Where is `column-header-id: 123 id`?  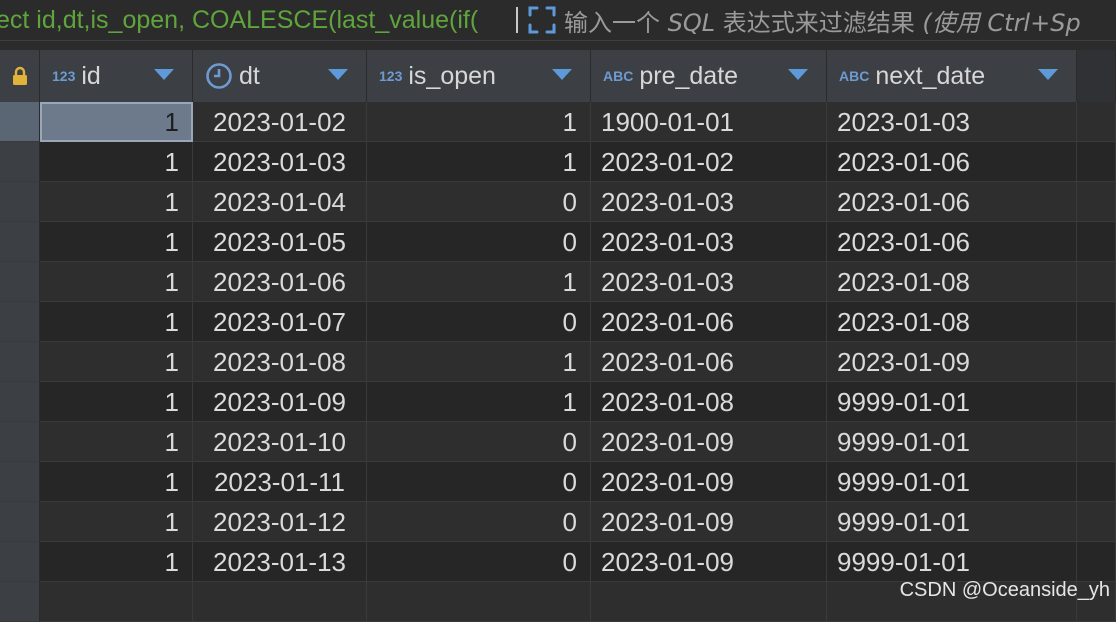
column-header-id: 123 id is located at coordinates (116, 76).